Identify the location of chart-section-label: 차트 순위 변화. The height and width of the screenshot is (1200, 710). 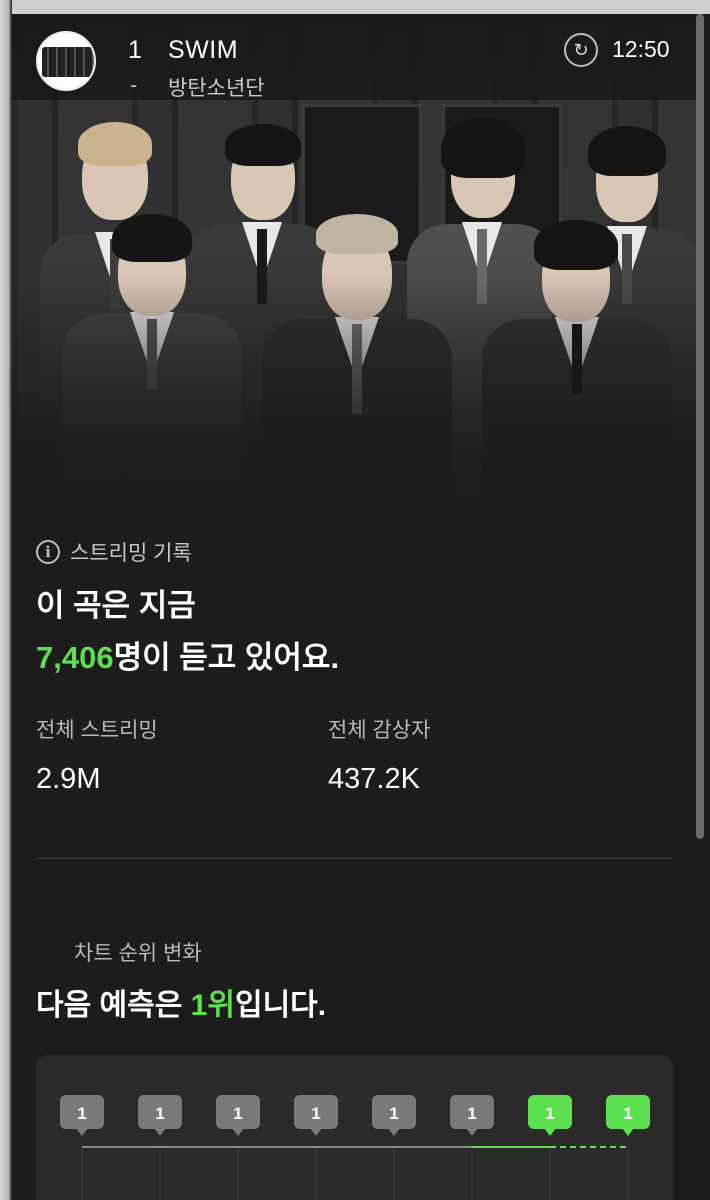
(138, 953).